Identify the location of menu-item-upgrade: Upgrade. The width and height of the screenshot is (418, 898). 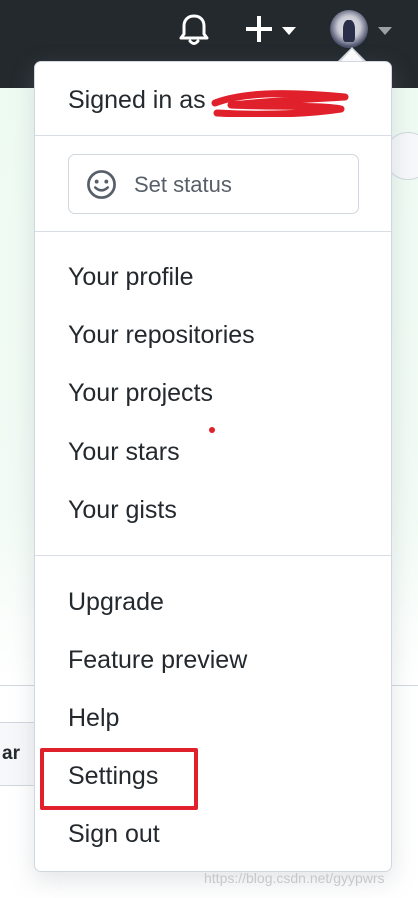
(116, 602).